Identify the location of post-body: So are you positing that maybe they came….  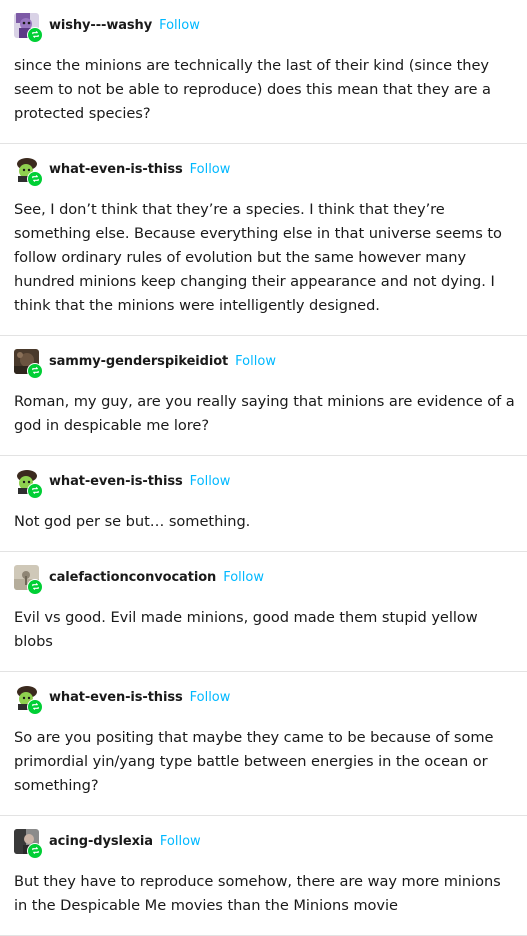
(254, 761).